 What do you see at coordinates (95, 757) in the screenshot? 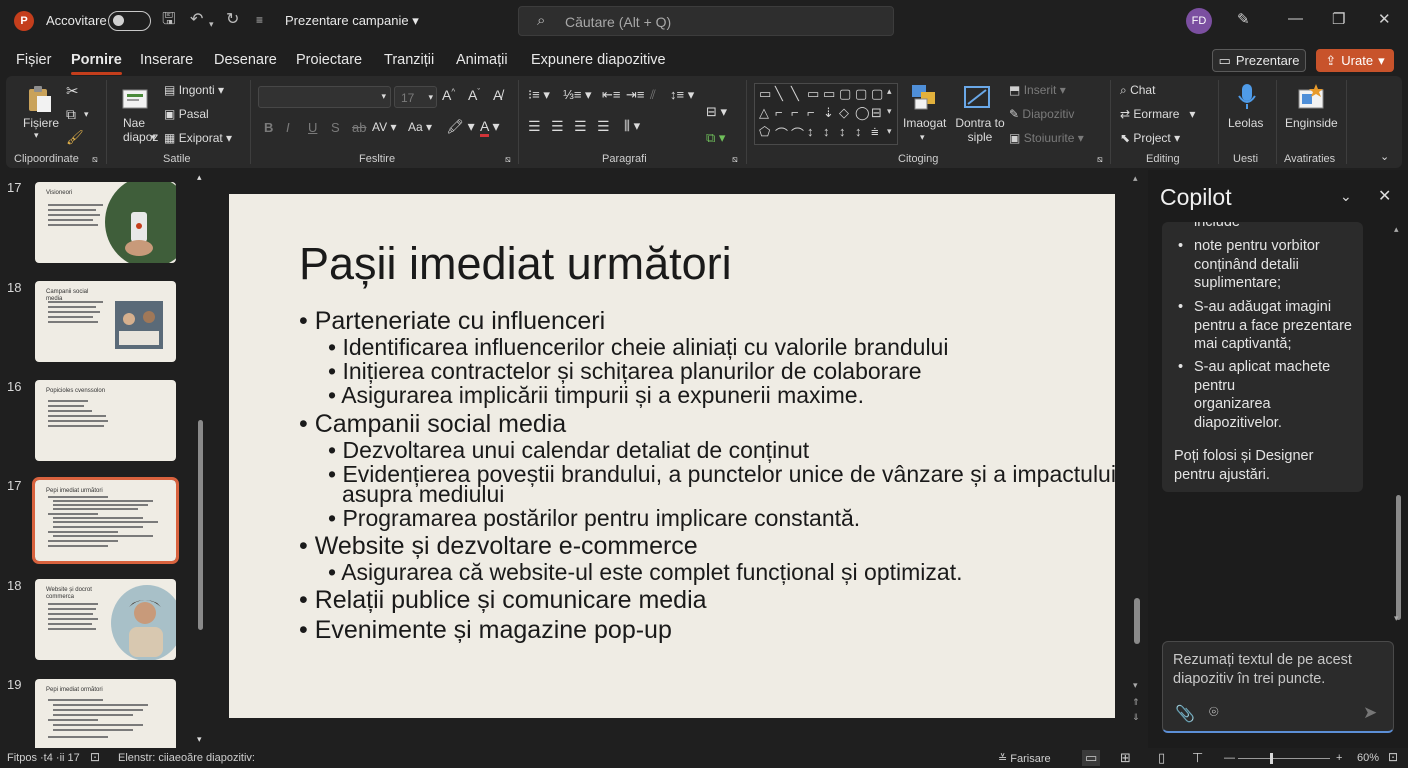
I see `accessibility-icon: ⊡` at bounding box center [95, 757].